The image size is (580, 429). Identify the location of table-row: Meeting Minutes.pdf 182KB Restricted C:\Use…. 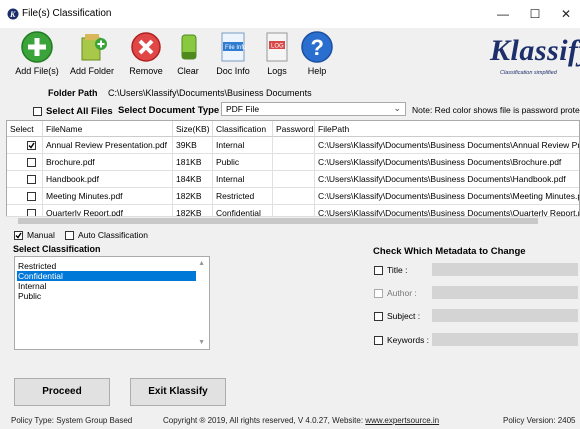
(293, 196).